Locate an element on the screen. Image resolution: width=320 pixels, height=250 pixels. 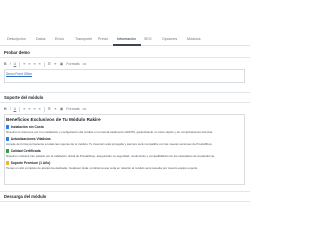
active-tab-indicator is located at coordinates (127, 45).